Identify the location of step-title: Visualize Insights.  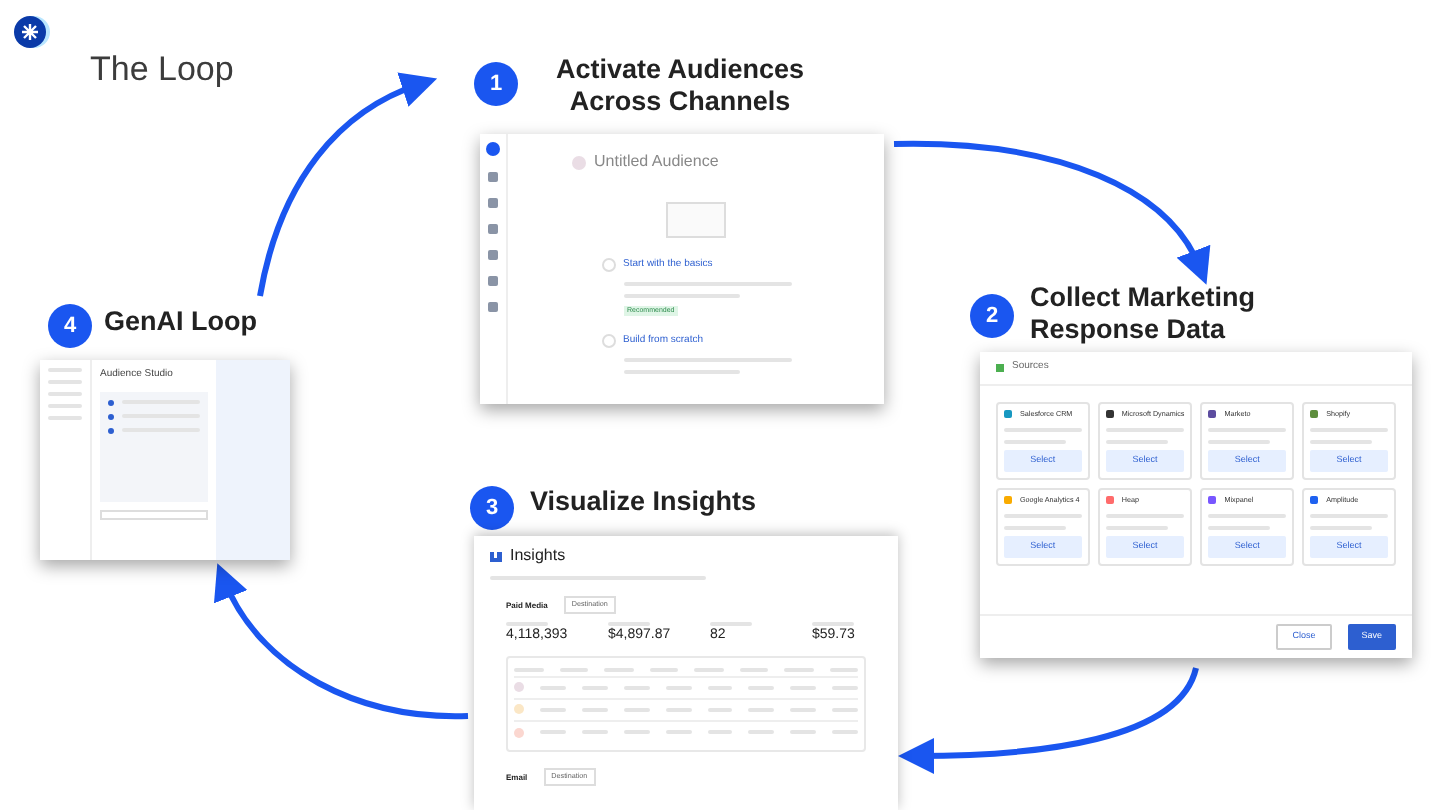
(644, 502).